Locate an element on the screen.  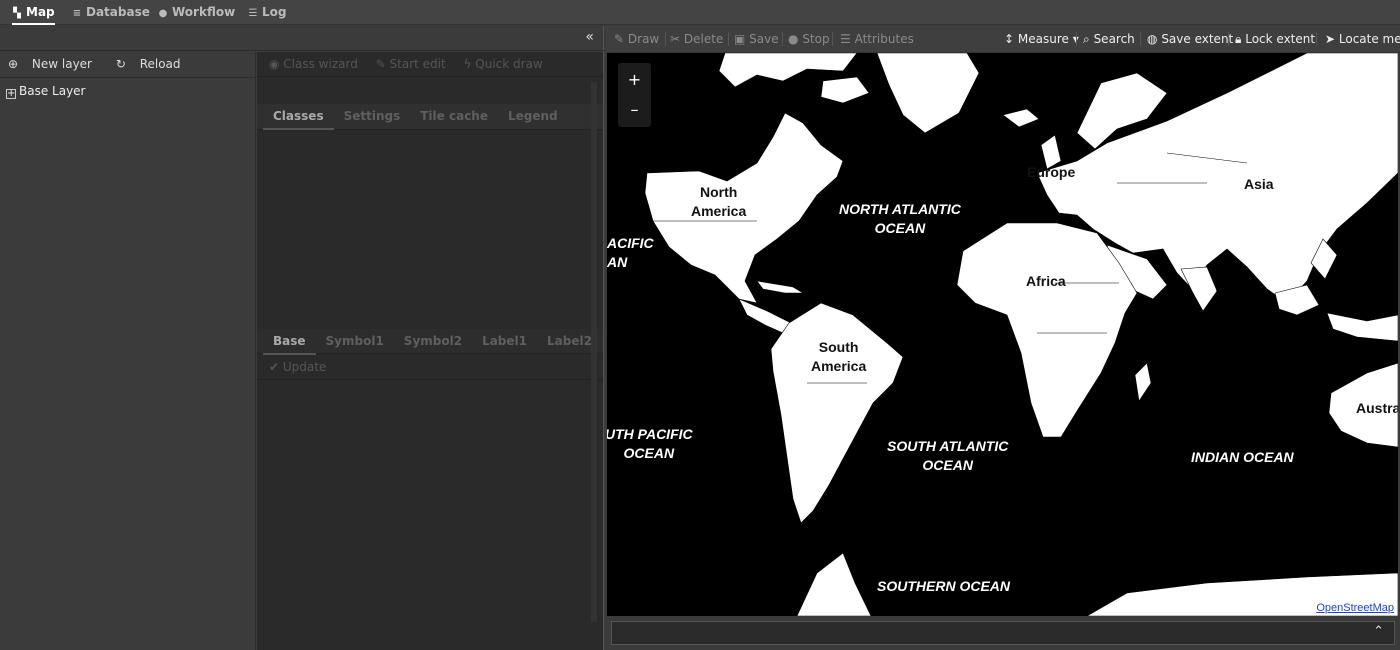
left-panel-header: « is located at coordinates (302, 38).